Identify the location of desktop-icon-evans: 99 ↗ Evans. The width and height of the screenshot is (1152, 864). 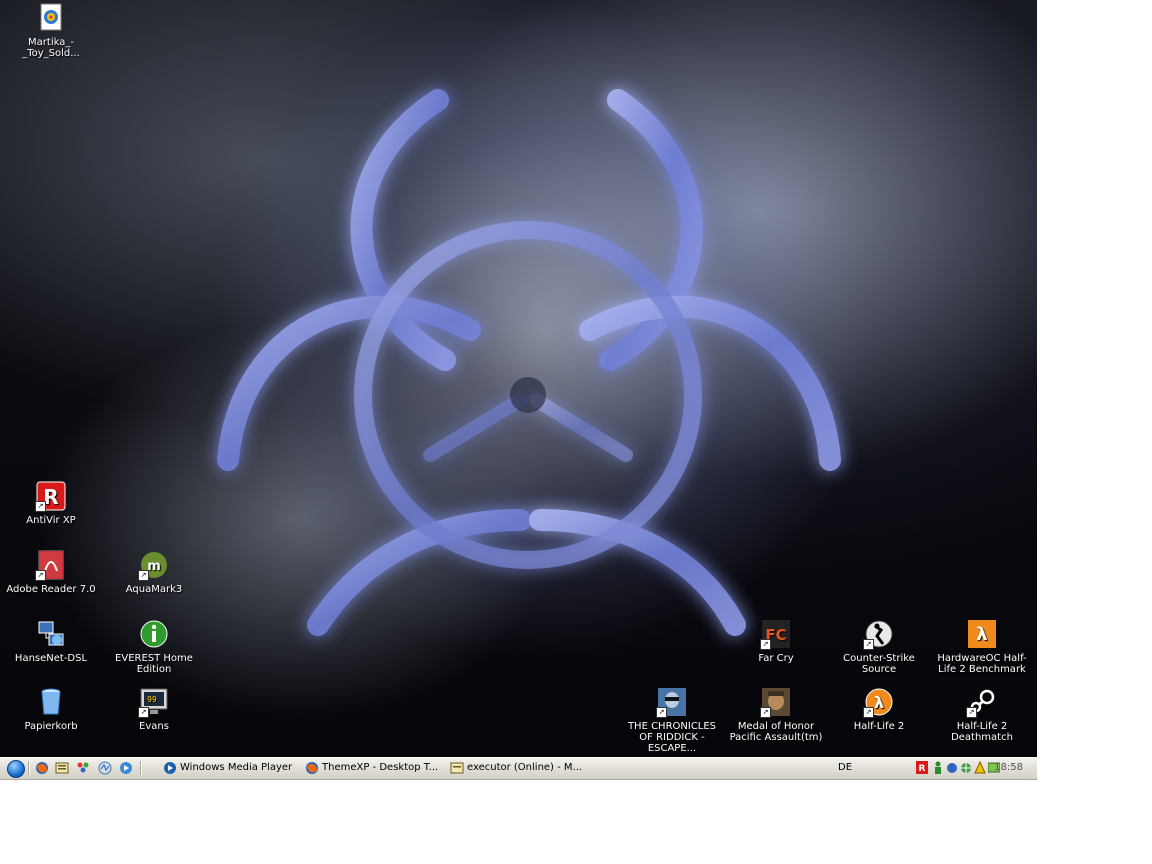
(154, 709).